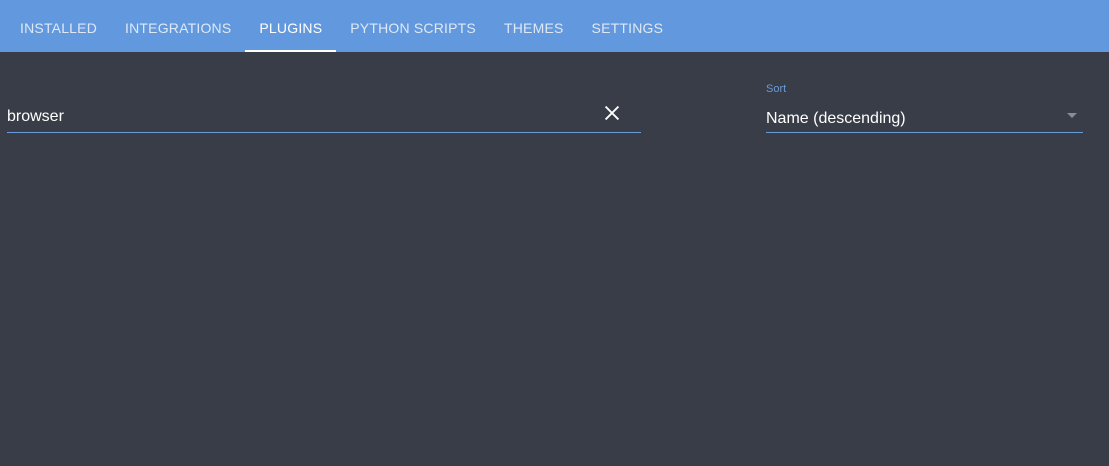 The image size is (1109, 466). Describe the element at coordinates (413, 26) in the screenshot. I see `tab-python-scripts: PYTHON SCRIPTS` at that location.